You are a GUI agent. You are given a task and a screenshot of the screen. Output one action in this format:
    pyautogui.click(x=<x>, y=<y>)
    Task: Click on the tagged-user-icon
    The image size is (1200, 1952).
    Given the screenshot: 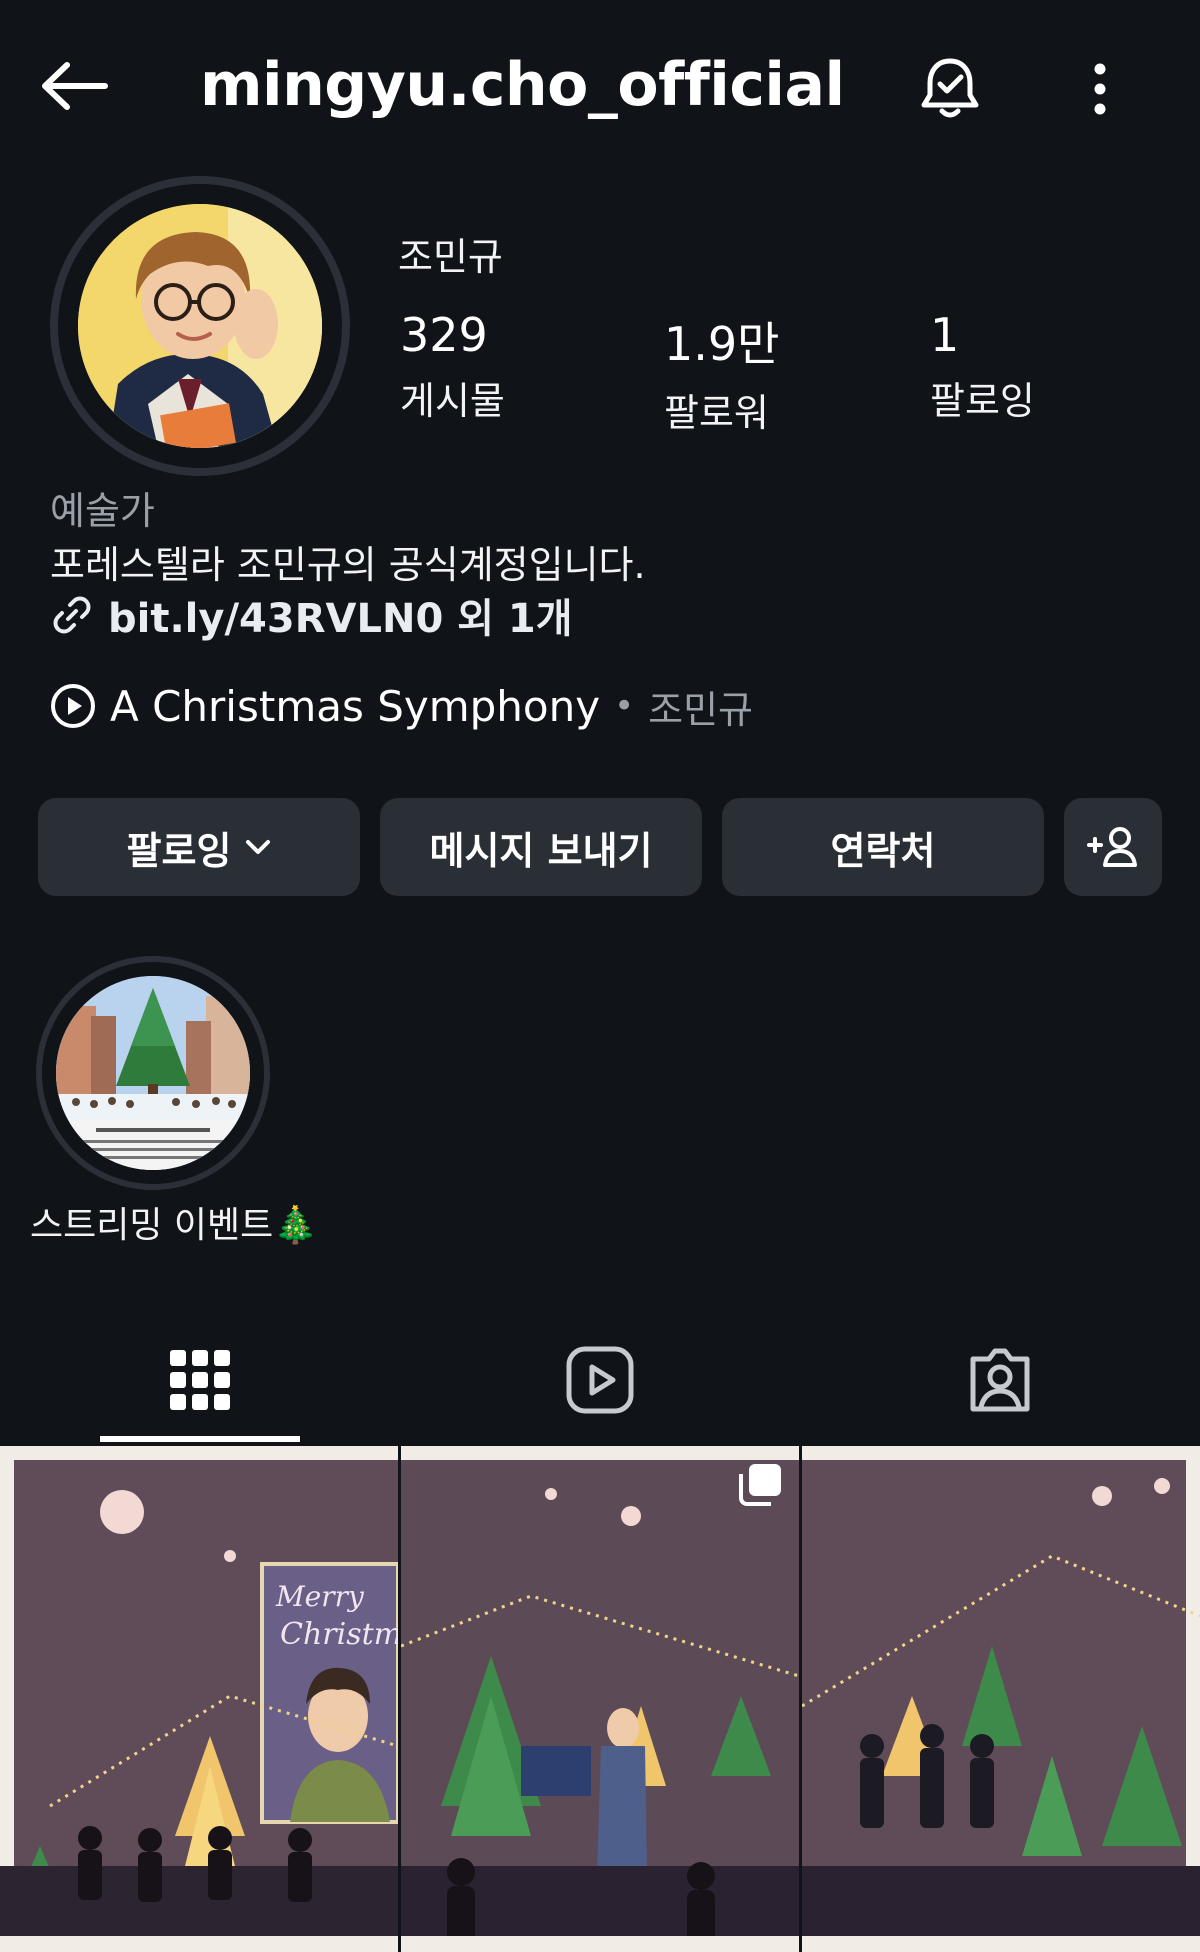 What is the action you would take?
    pyautogui.click(x=1000, y=1380)
    